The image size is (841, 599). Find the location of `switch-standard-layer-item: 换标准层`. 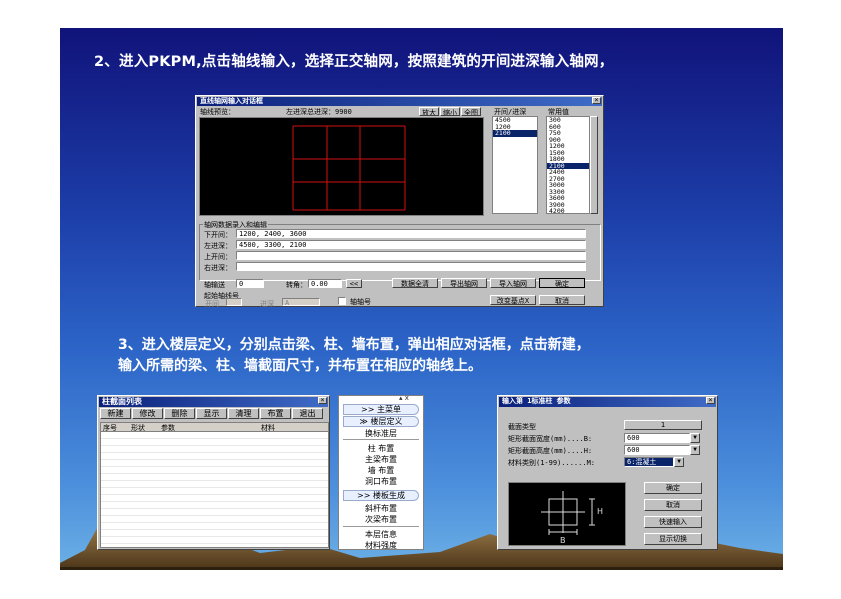

switch-standard-layer-item: 换标准层 is located at coordinates (381, 433).